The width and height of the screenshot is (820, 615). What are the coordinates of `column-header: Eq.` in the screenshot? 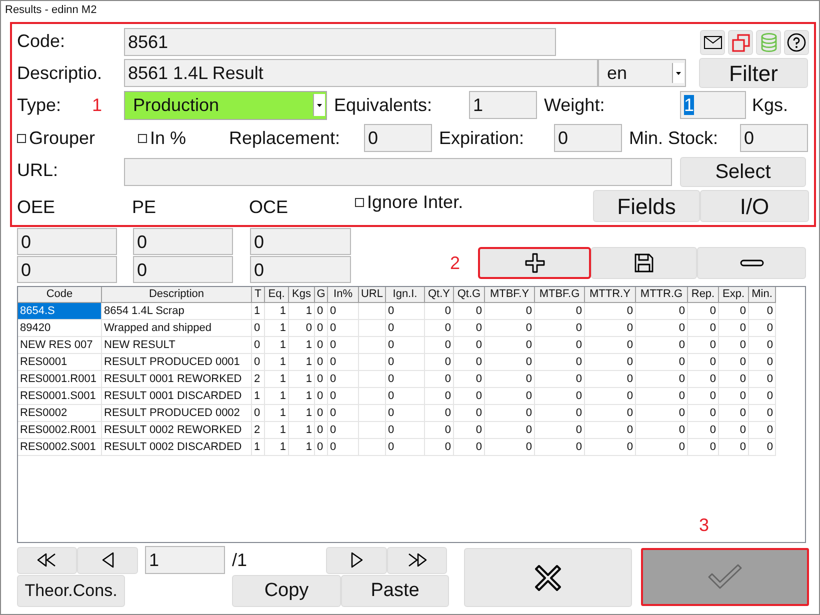 It's located at (277, 295).